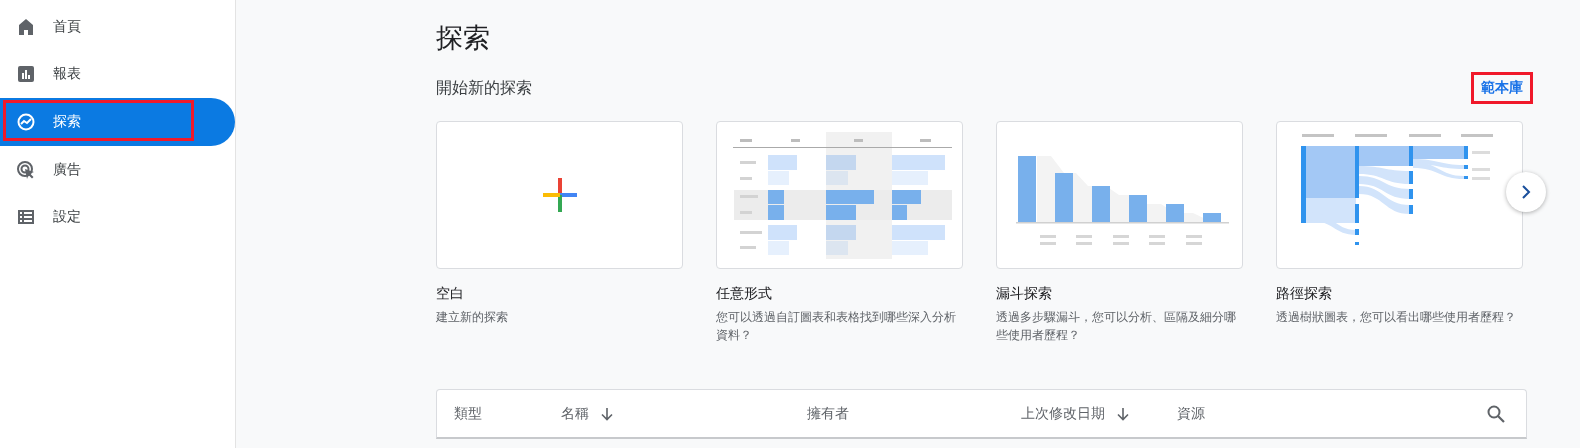 The width and height of the screenshot is (1580, 448). Describe the element at coordinates (1496, 413) in the screenshot. I see `search-icon` at that location.